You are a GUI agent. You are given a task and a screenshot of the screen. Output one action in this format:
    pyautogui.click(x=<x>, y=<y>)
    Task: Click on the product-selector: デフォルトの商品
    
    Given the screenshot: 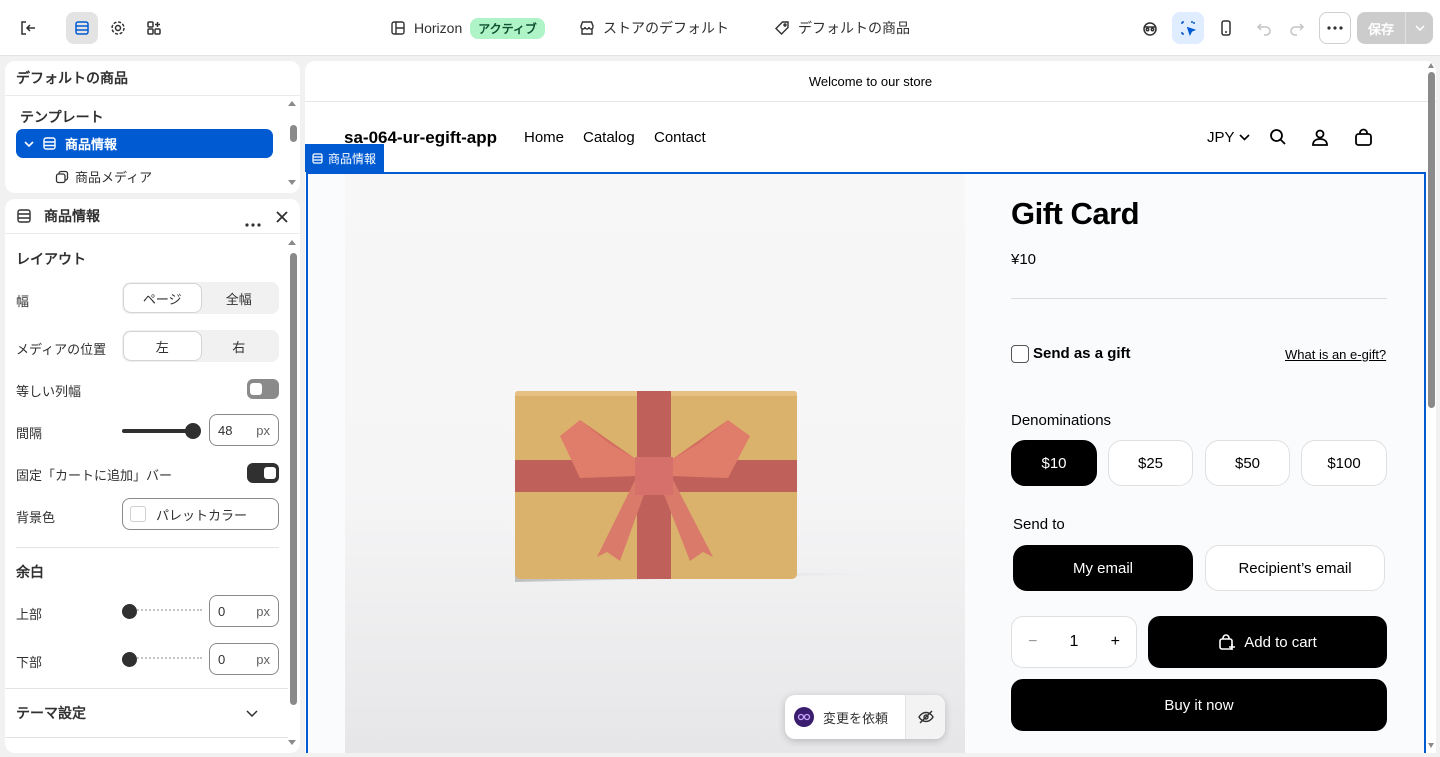 What is the action you would take?
    pyautogui.click(x=842, y=28)
    